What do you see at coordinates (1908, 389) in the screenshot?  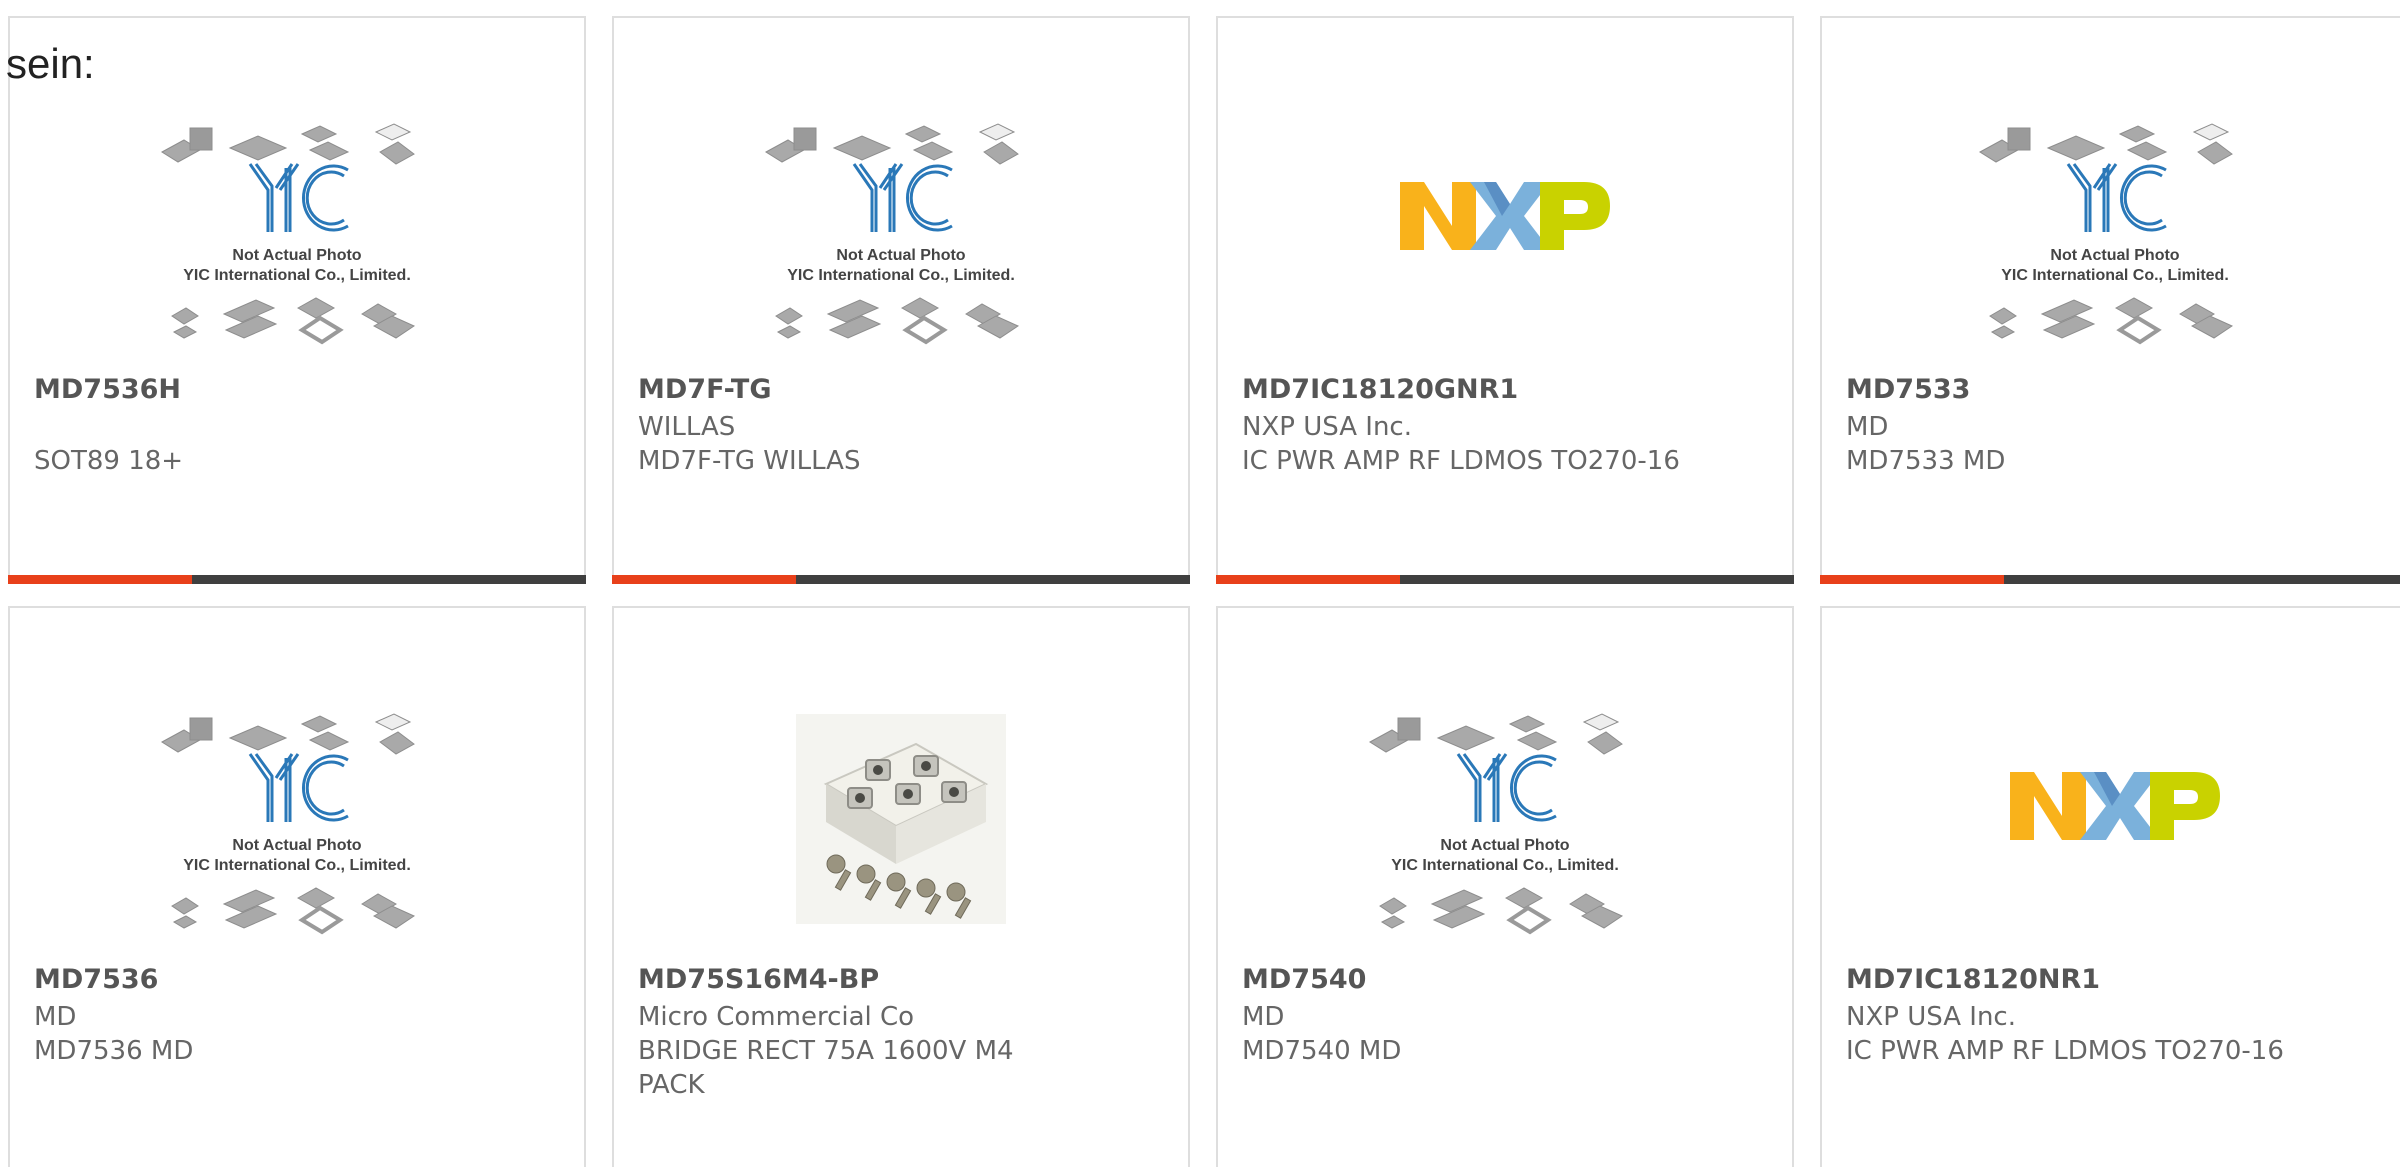 I see `product-part-number: MD7533` at bounding box center [1908, 389].